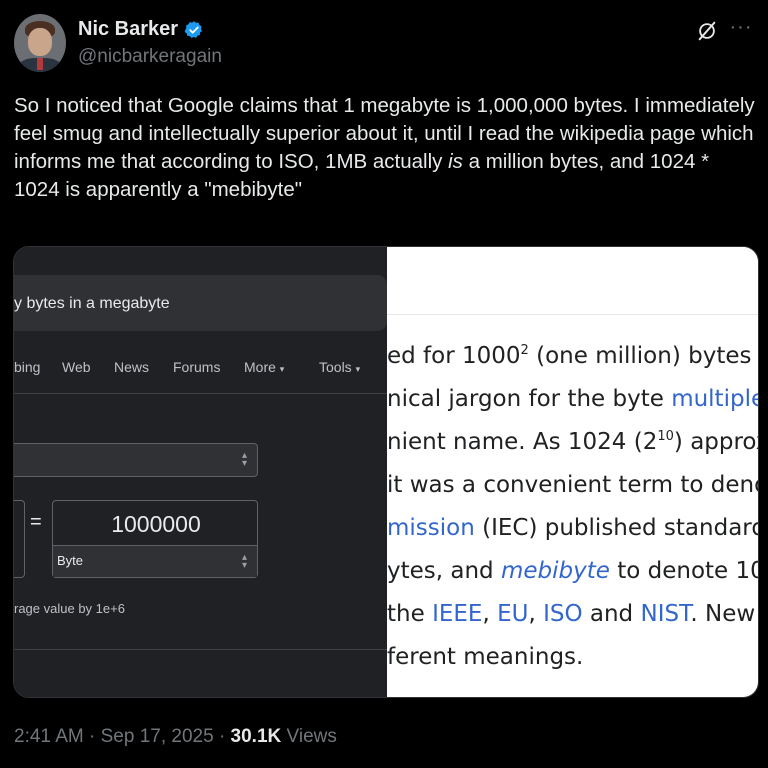  Describe the element at coordinates (572, 442) in the screenshot. I see `wiki-text-line: nient name. As 1024 (210) approxi` at that location.